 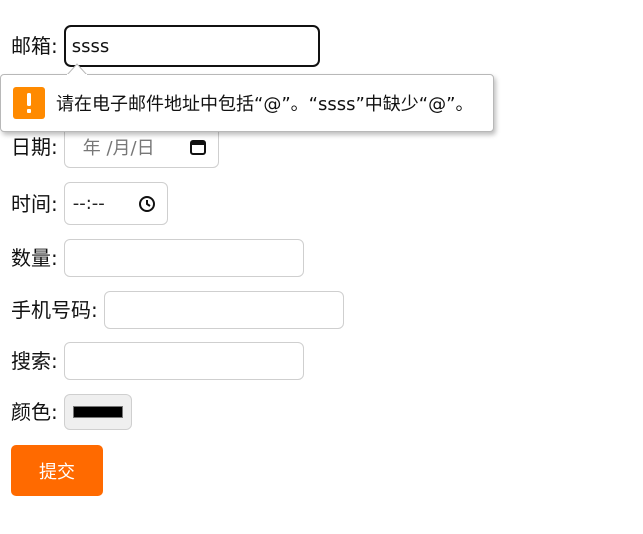 What do you see at coordinates (29, 103) in the screenshot?
I see `warning-icon` at bounding box center [29, 103].